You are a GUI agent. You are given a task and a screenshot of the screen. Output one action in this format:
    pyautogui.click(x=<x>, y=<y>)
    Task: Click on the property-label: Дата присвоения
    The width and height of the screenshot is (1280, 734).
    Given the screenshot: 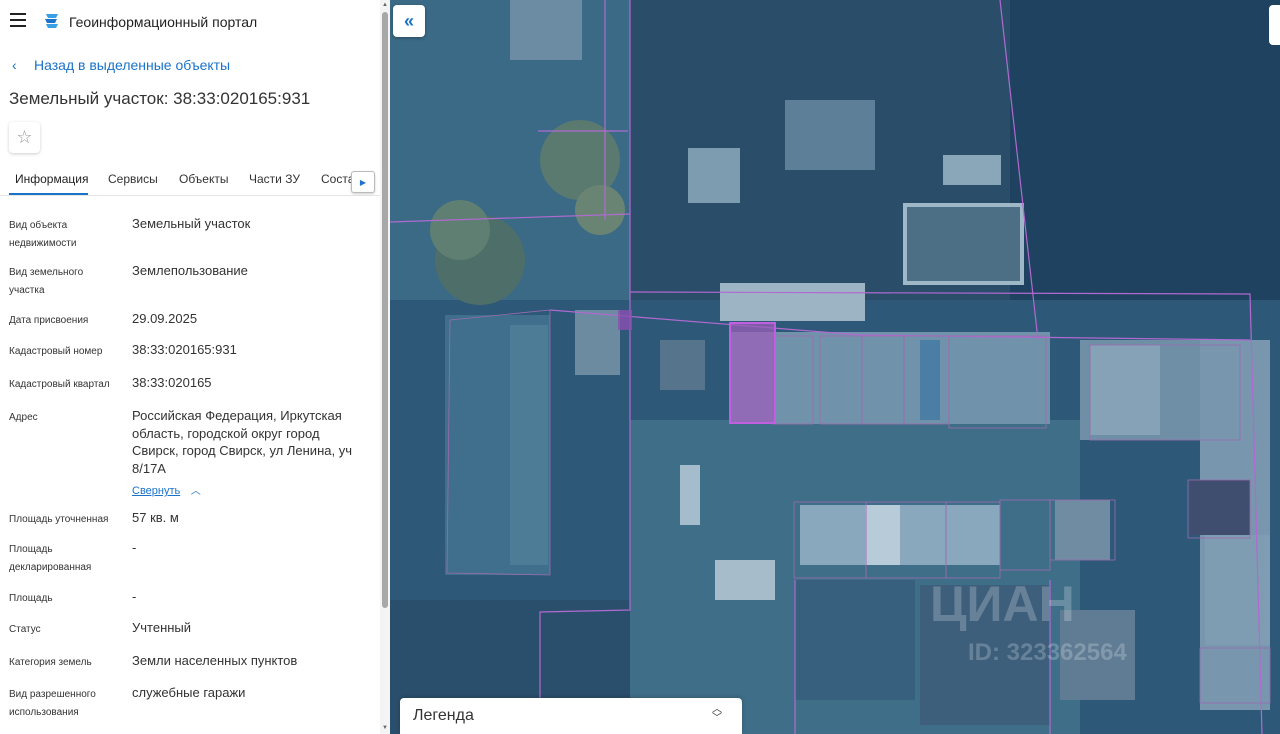 What is the action you would take?
    pyautogui.click(x=49, y=320)
    